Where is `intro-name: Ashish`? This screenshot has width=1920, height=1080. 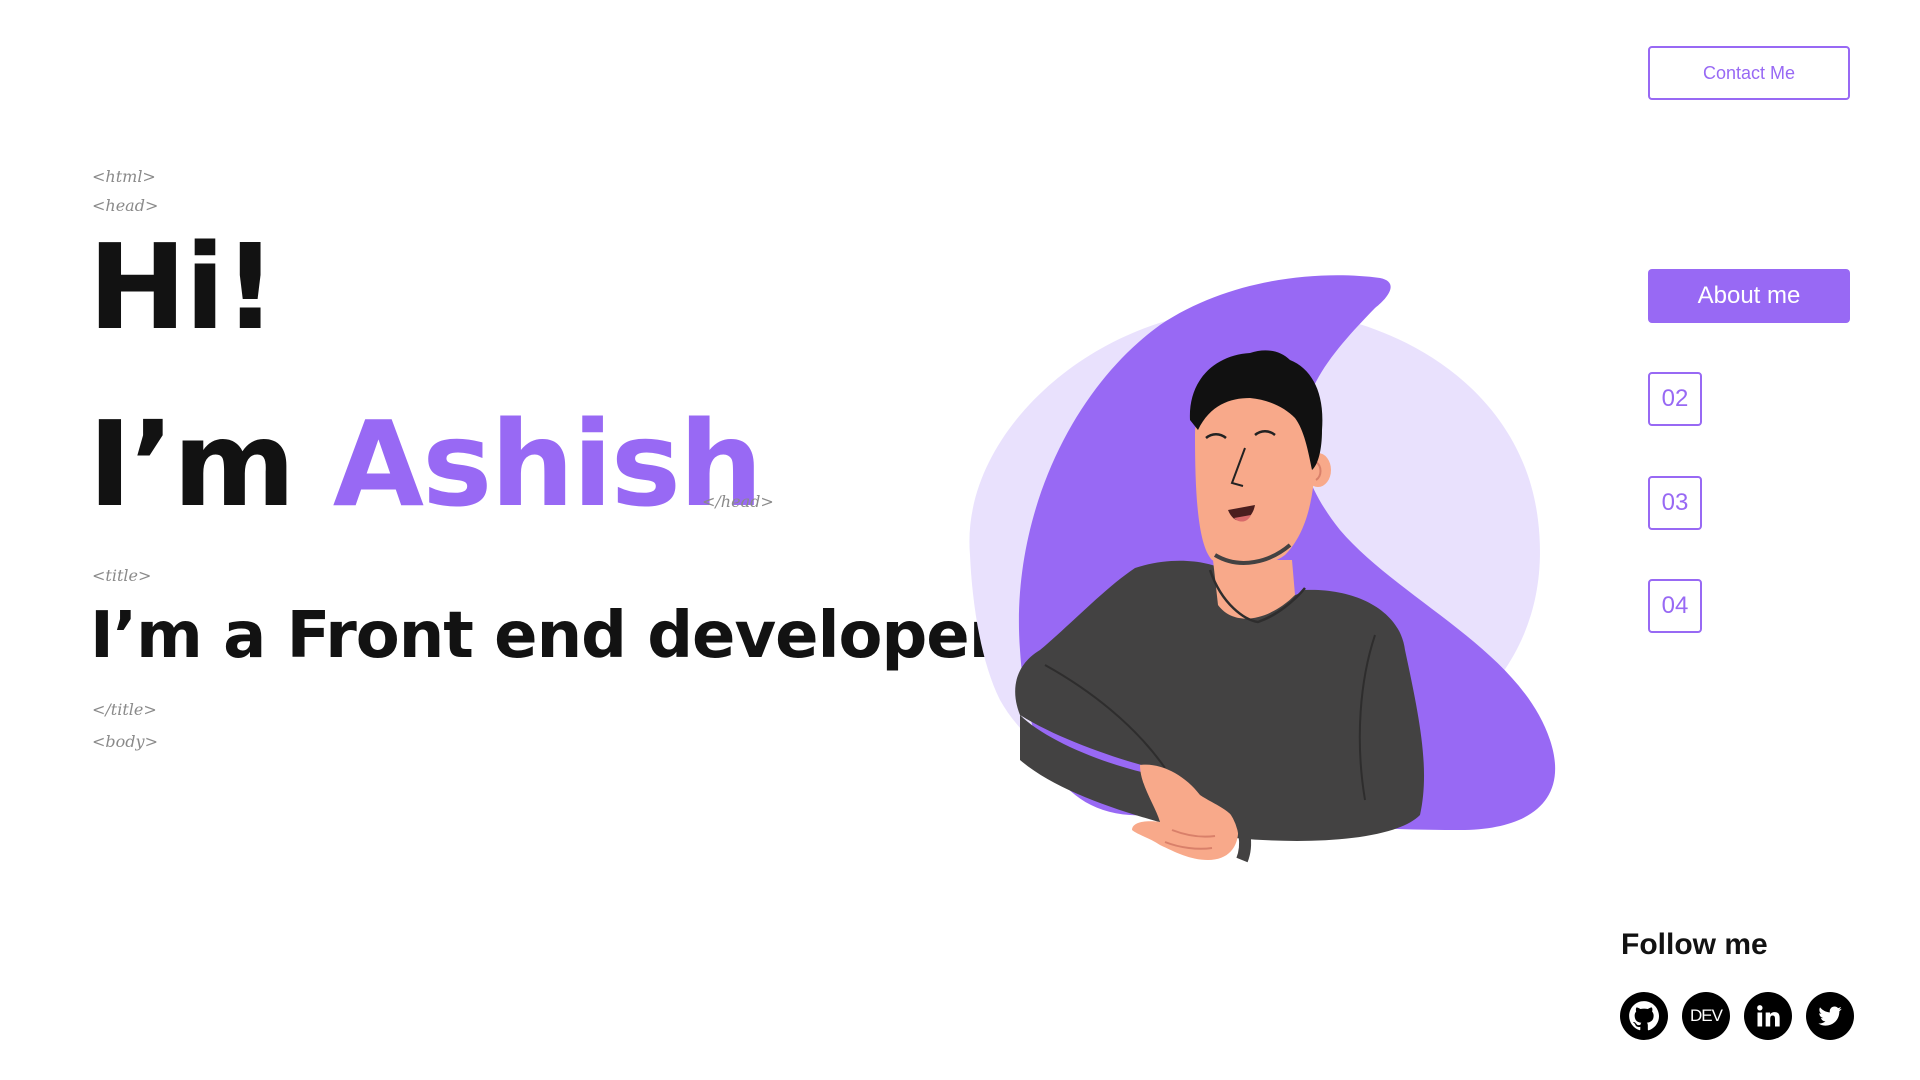 intro-name: Ashish is located at coordinates (547, 464).